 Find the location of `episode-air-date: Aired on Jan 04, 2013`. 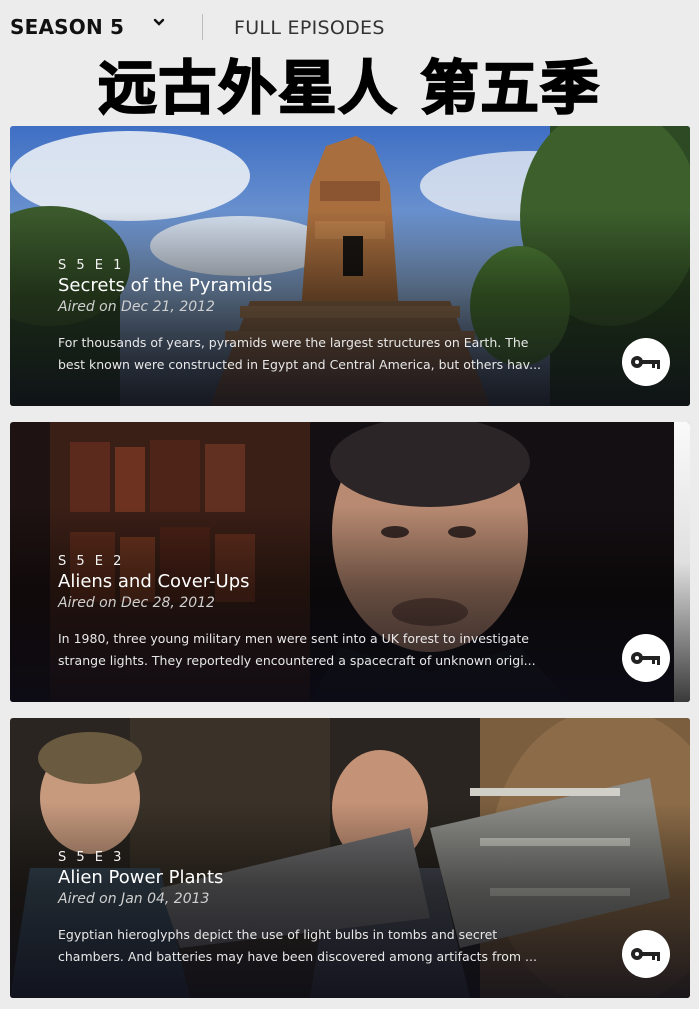

episode-air-date: Aired on Jan 04, 2013 is located at coordinates (134, 899).